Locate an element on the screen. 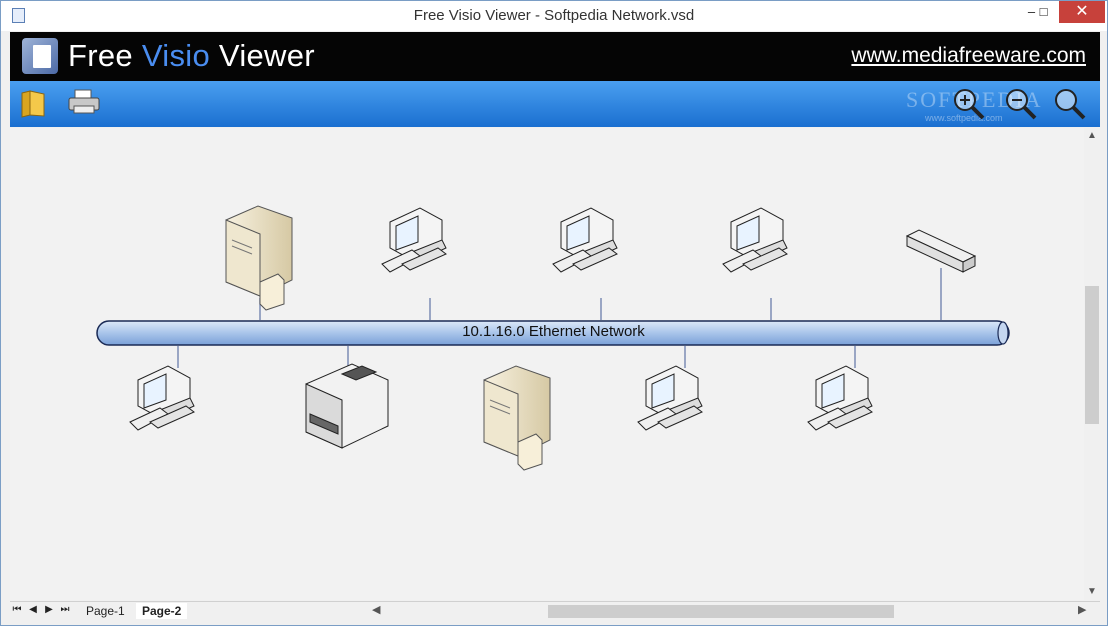  zoom-out-icon is located at coordinates (1020, 103).